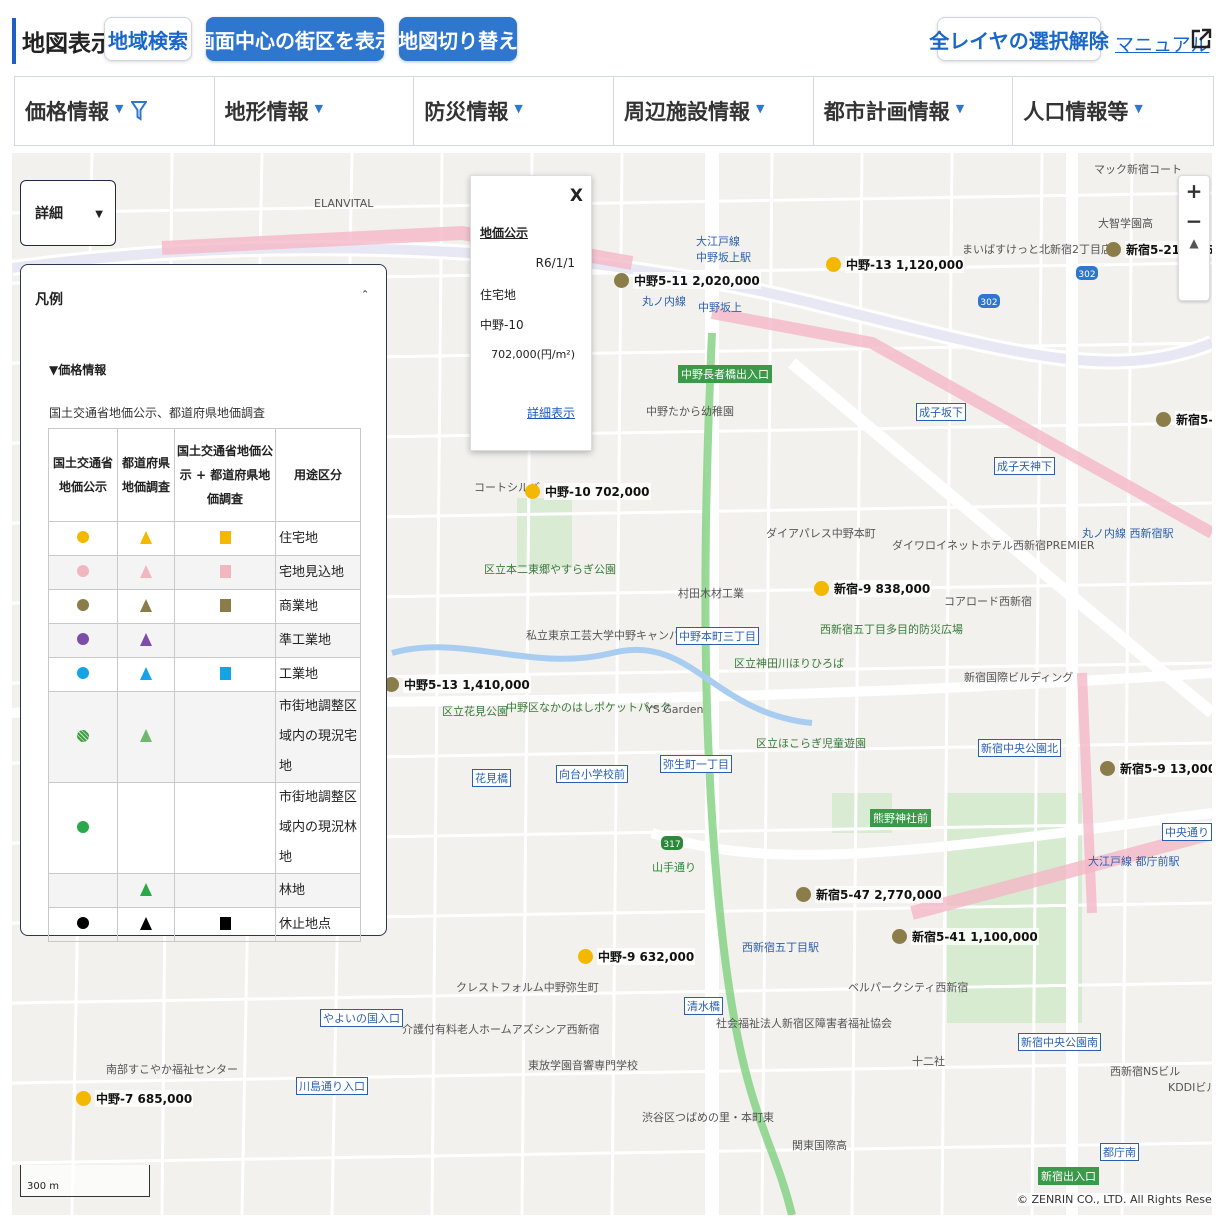 This screenshot has height=1224, width=1224. I want to click on menu-price-info: 価格情報 ▼, so click(115, 111).